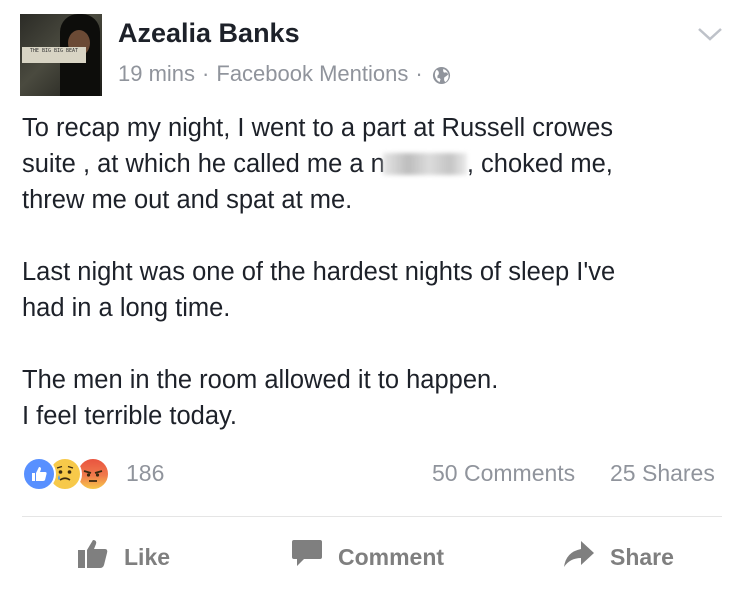 The image size is (733, 603). Describe the element at coordinates (54, 55) in the screenshot. I see `avatar-caption: THE BIG BIG BEAT` at that location.